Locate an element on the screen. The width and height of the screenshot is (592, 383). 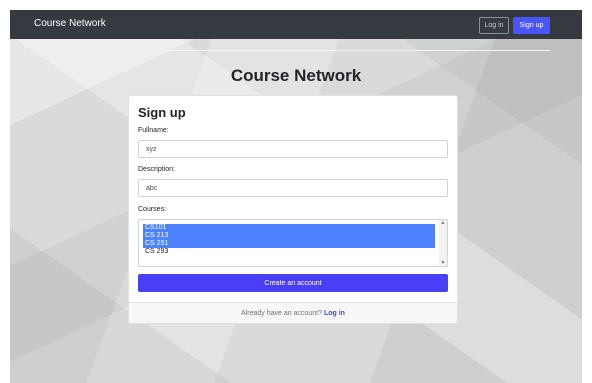
select-scrollbar: ▲ ▼ is located at coordinates (443, 243).